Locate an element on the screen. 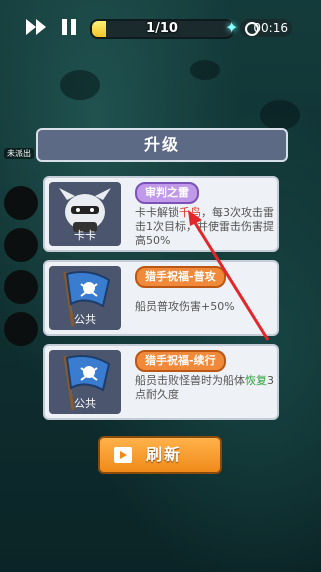 This screenshot has width=321, height=572. card-description: 船员普攻伤害+50% is located at coordinates (185, 306).